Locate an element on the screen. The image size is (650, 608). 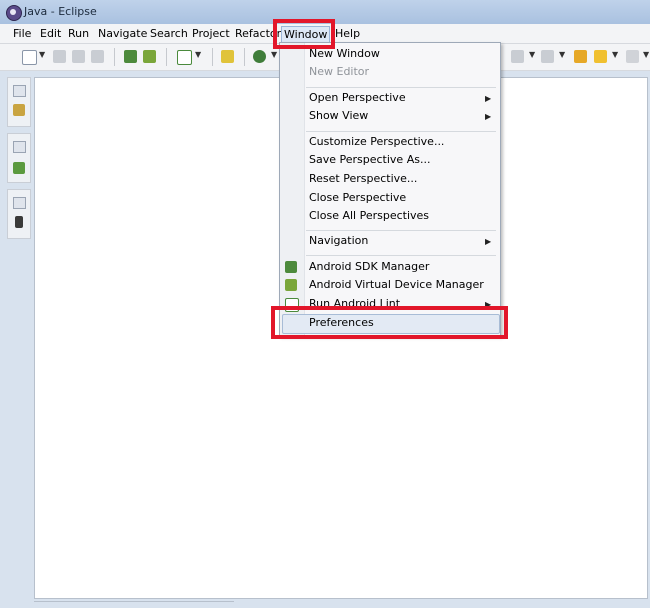
last-edit-icon is located at coordinates (580, 56).